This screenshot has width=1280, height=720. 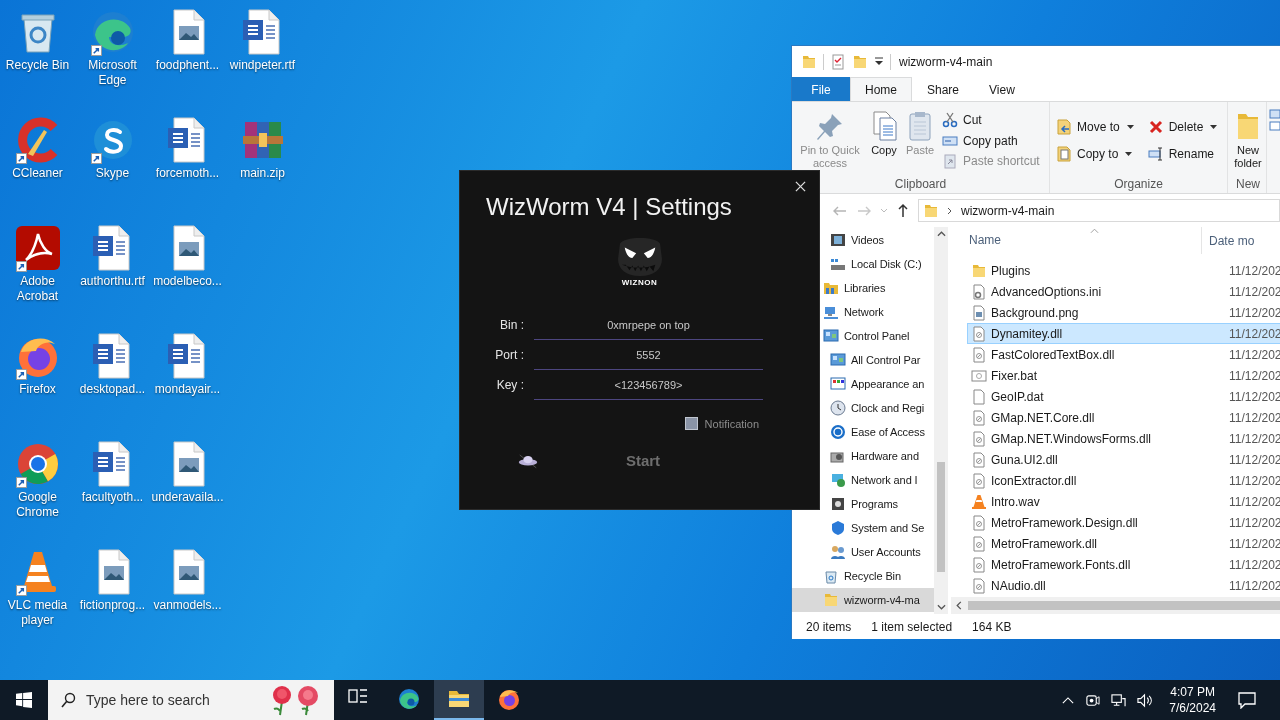 What do you see at coordinates (1182, 126) in the screenshot?
I see `delete-button: Delete` at bounding box center [1182, 126].